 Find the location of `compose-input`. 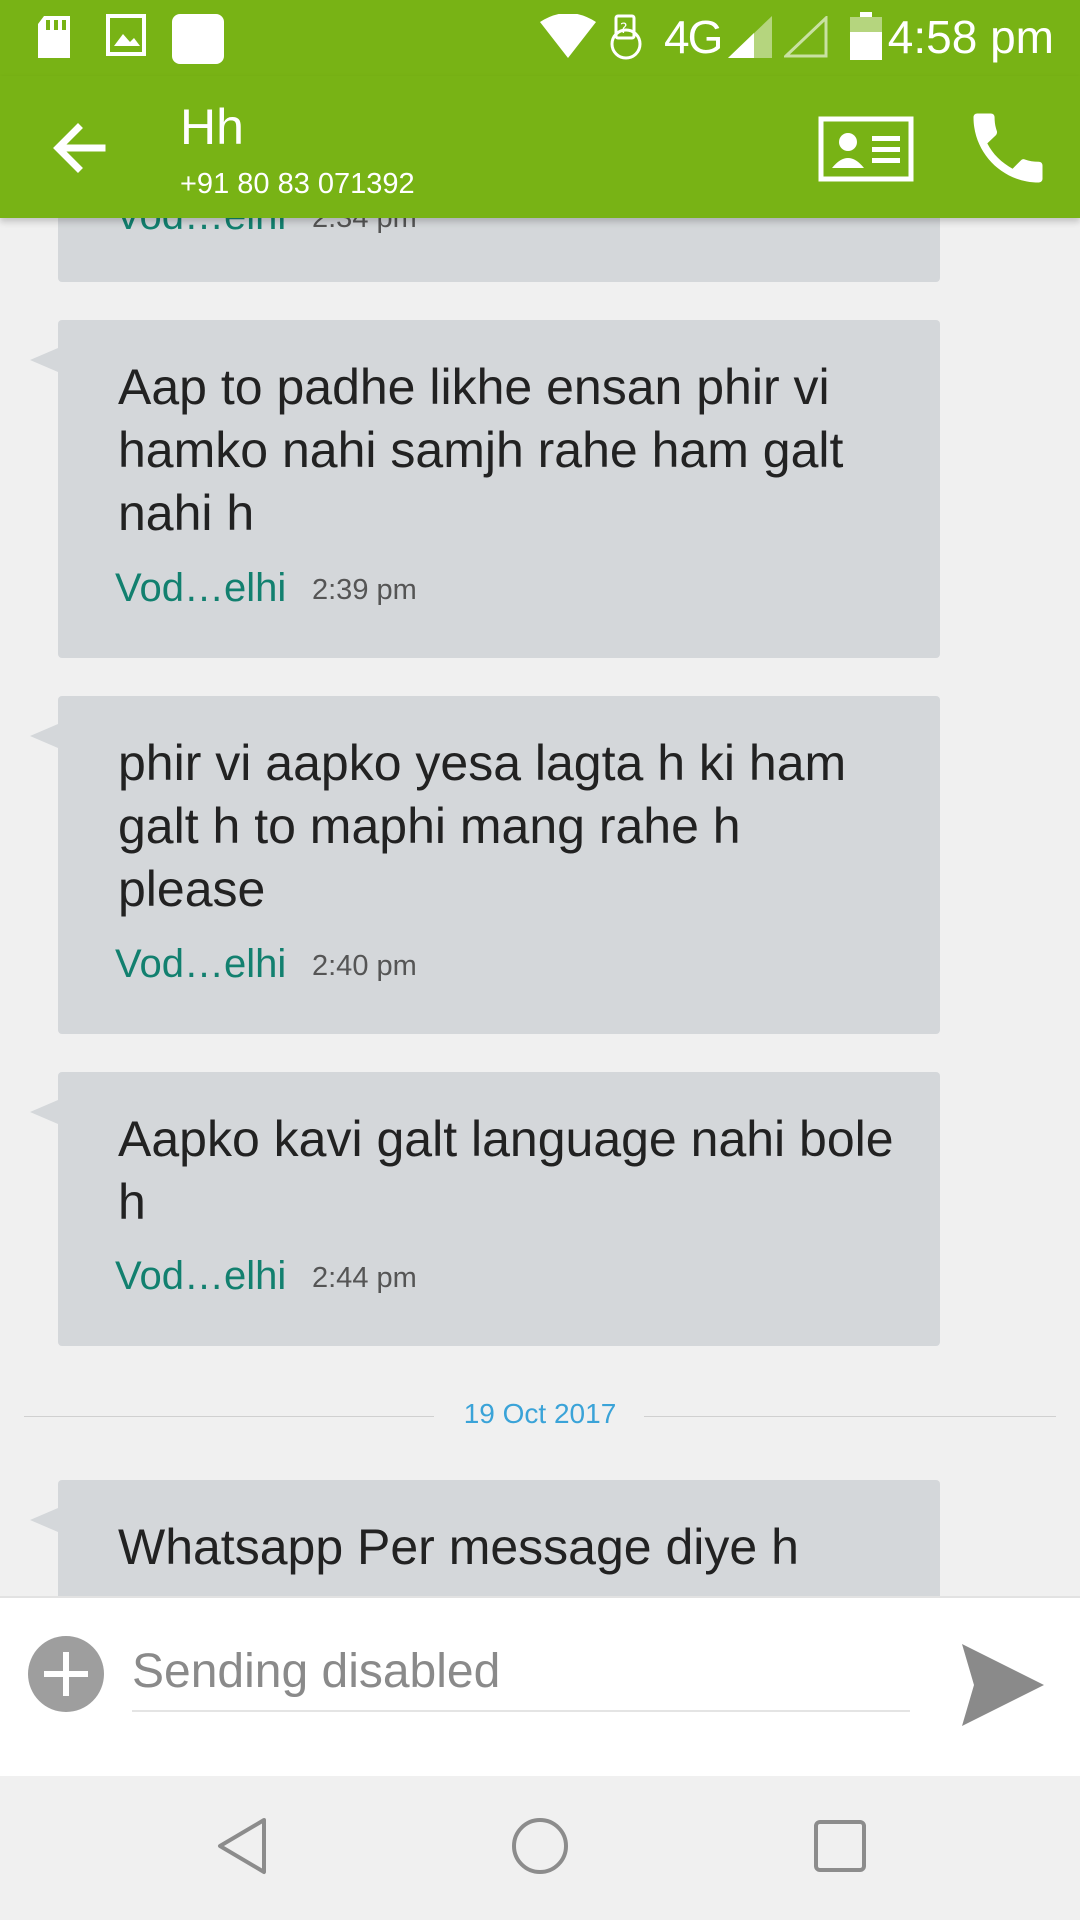

compose-input is located at coordinates (521, 1672).